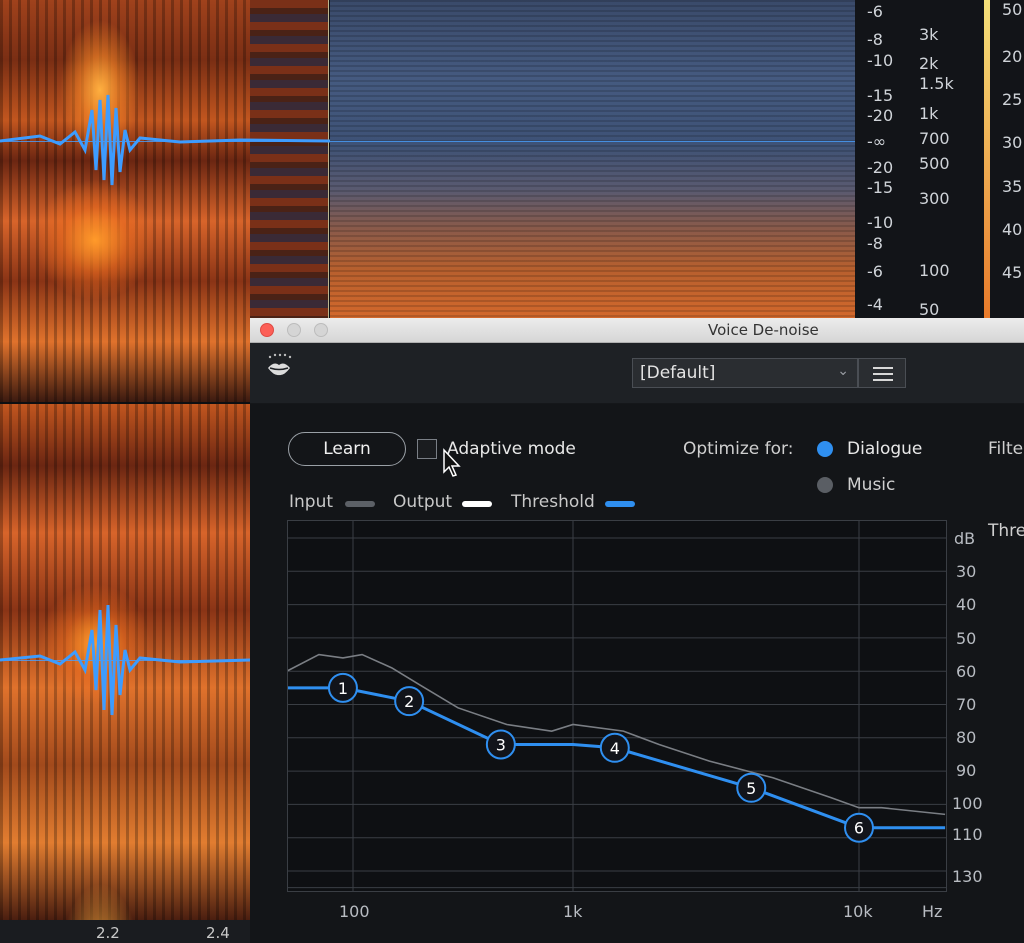  What do you see at coordinates (929, 309) in the screenshot?
I see `ruler-hz-label: 50` at bounding box center [929, 309].